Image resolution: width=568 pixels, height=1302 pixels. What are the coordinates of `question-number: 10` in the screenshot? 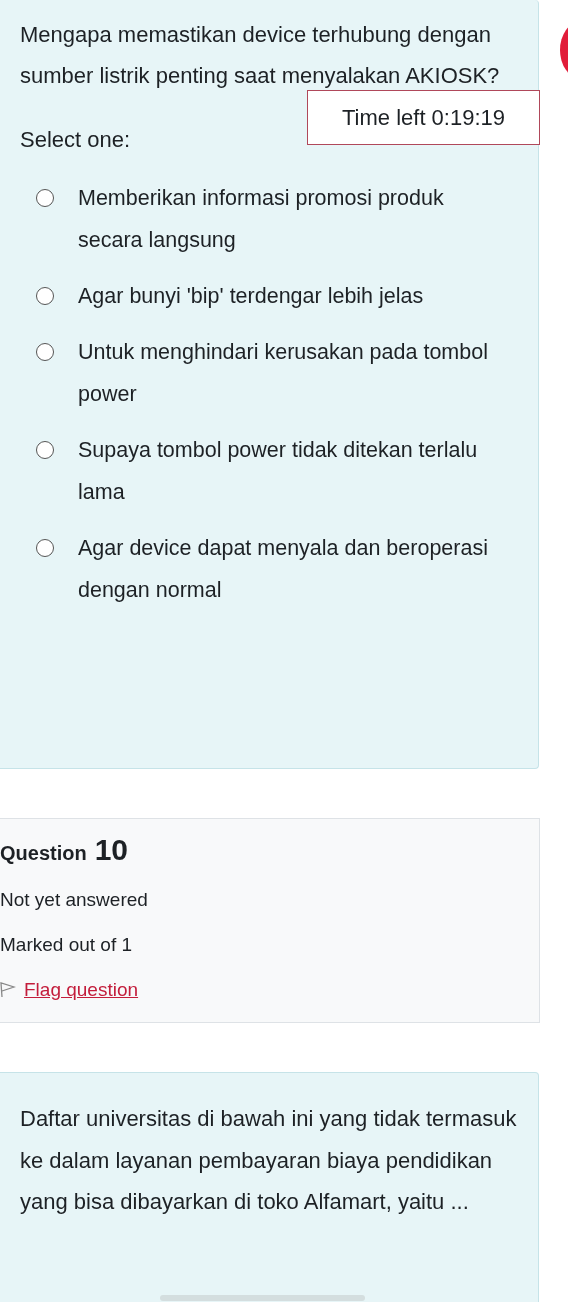 It's located at (111, 850).